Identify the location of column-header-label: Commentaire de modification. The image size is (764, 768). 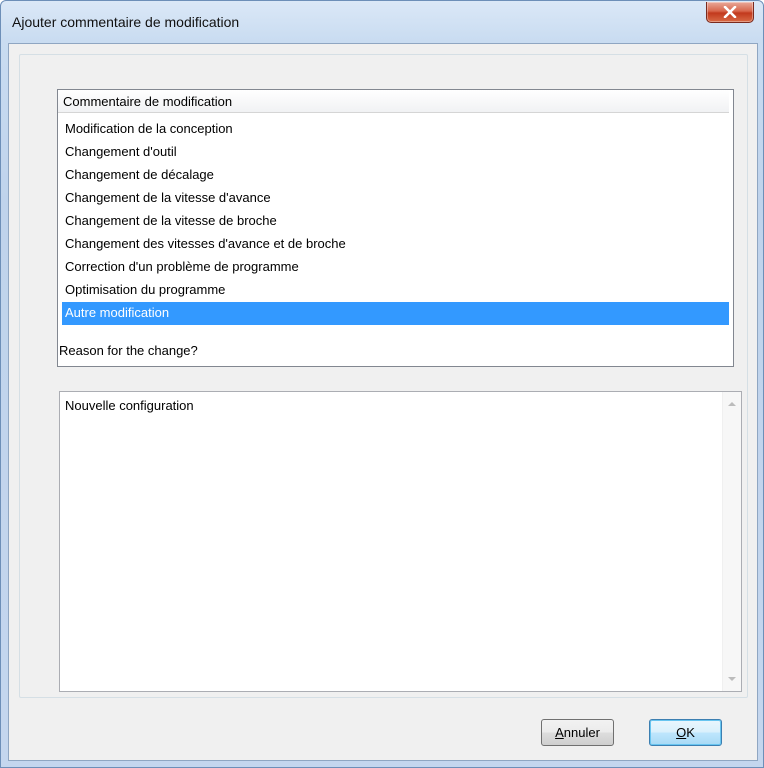
(148, 101).